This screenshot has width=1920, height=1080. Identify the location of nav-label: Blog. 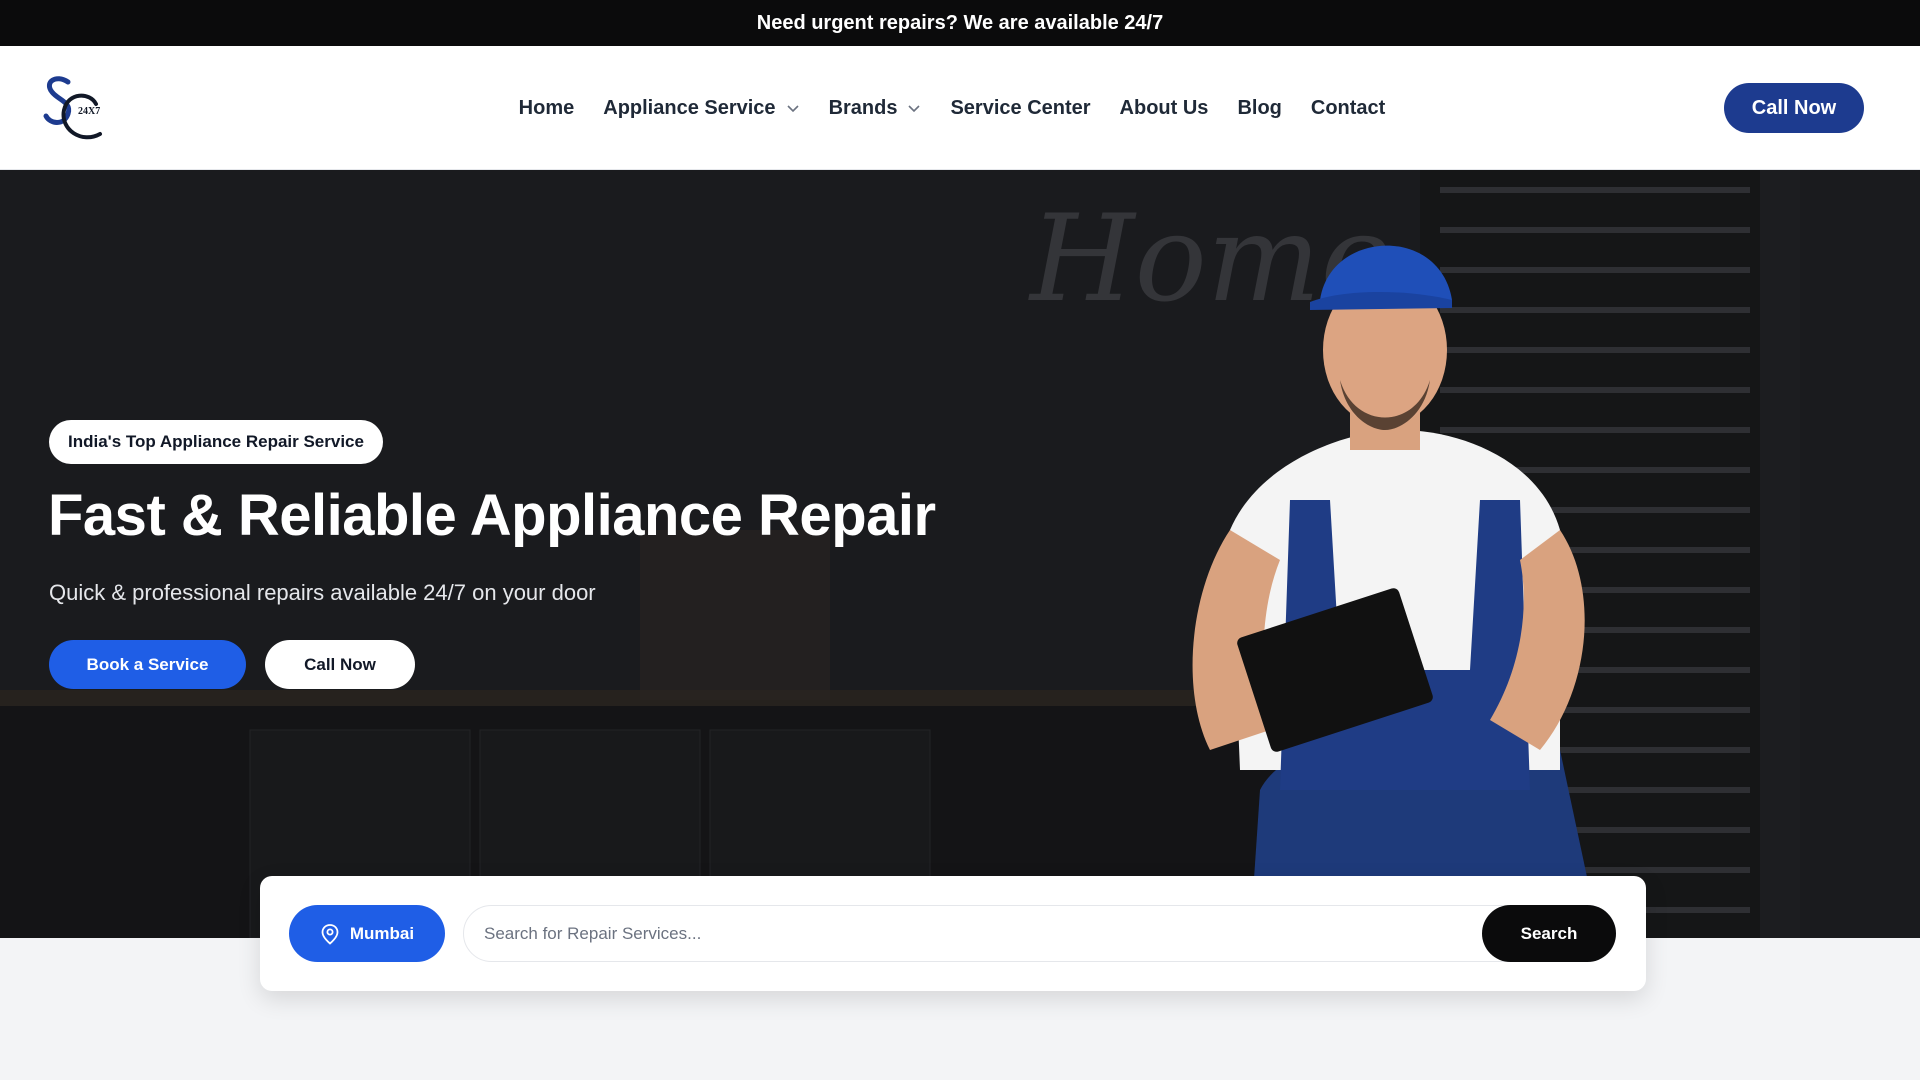
(1259, 107).